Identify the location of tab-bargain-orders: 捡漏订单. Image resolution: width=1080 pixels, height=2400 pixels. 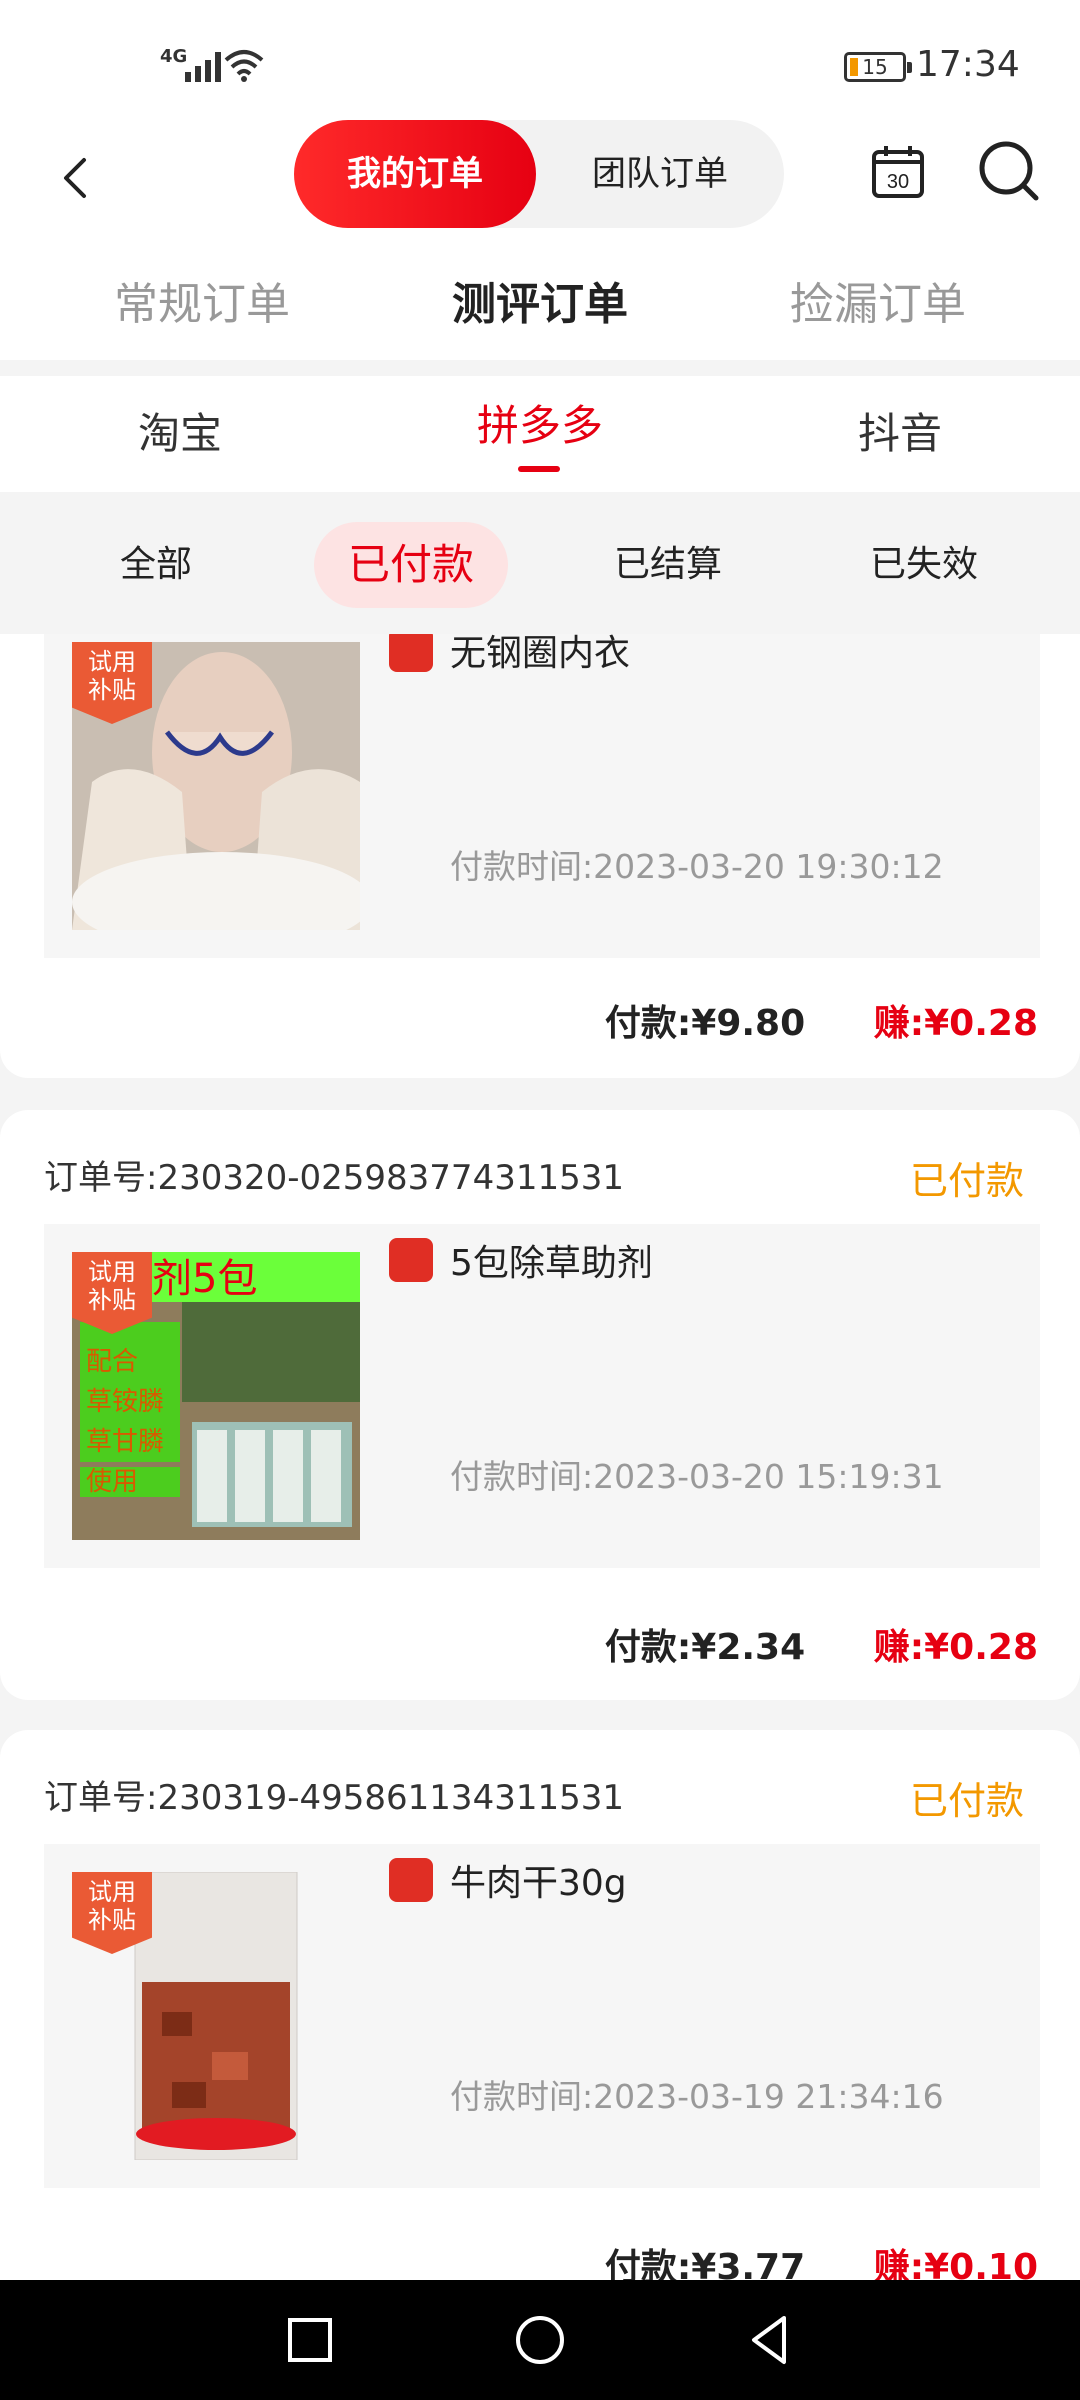
(878, 305).